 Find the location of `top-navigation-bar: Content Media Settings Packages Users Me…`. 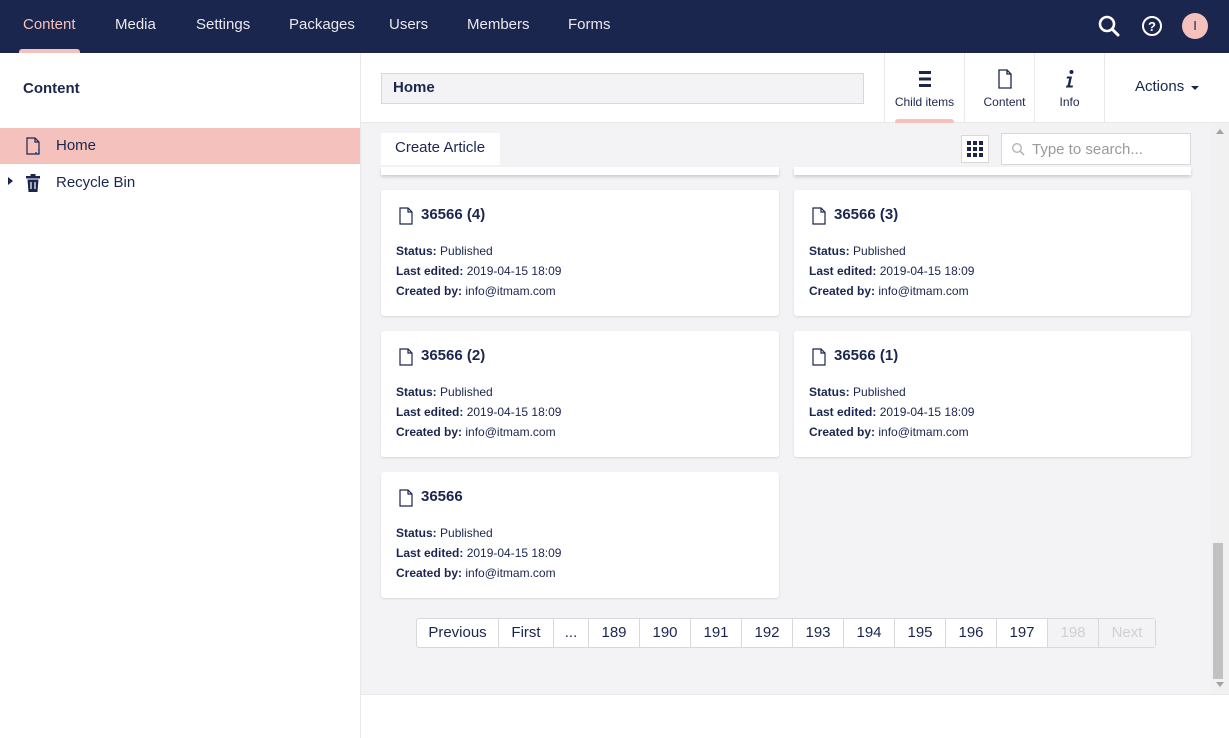

top-navigation-bar: Content Media Settings Packages Users Me… is located at coordinates (614, 26).